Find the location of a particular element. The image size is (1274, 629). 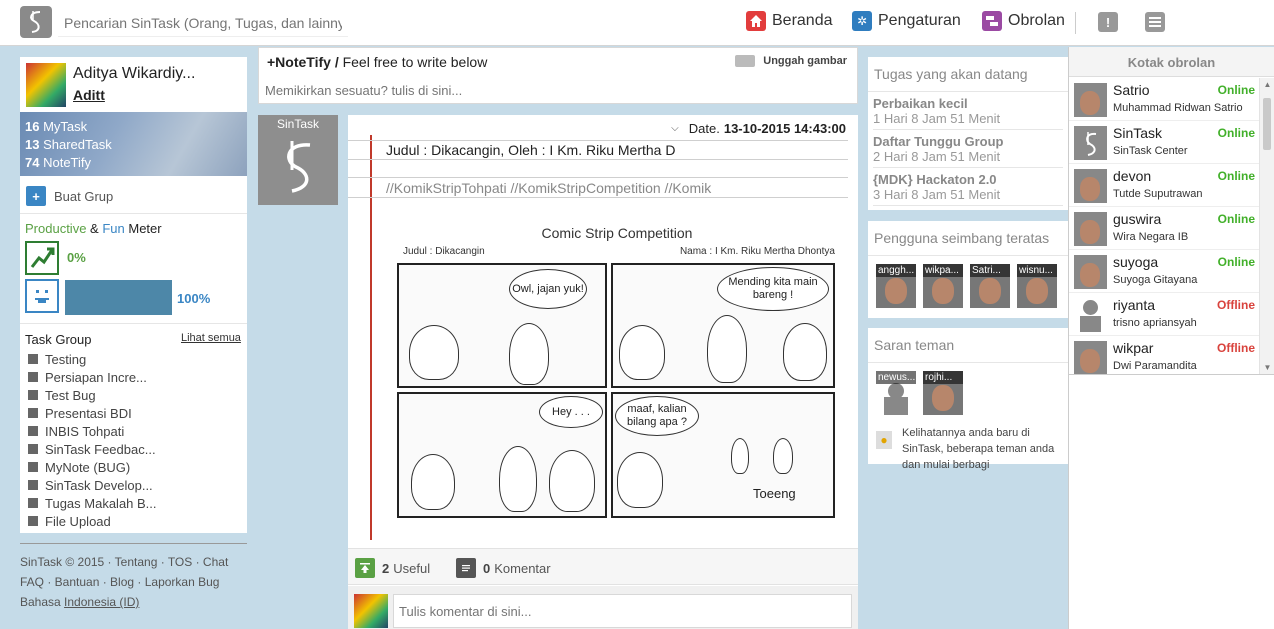

profile-avatar is located at coordinates (46, 85).